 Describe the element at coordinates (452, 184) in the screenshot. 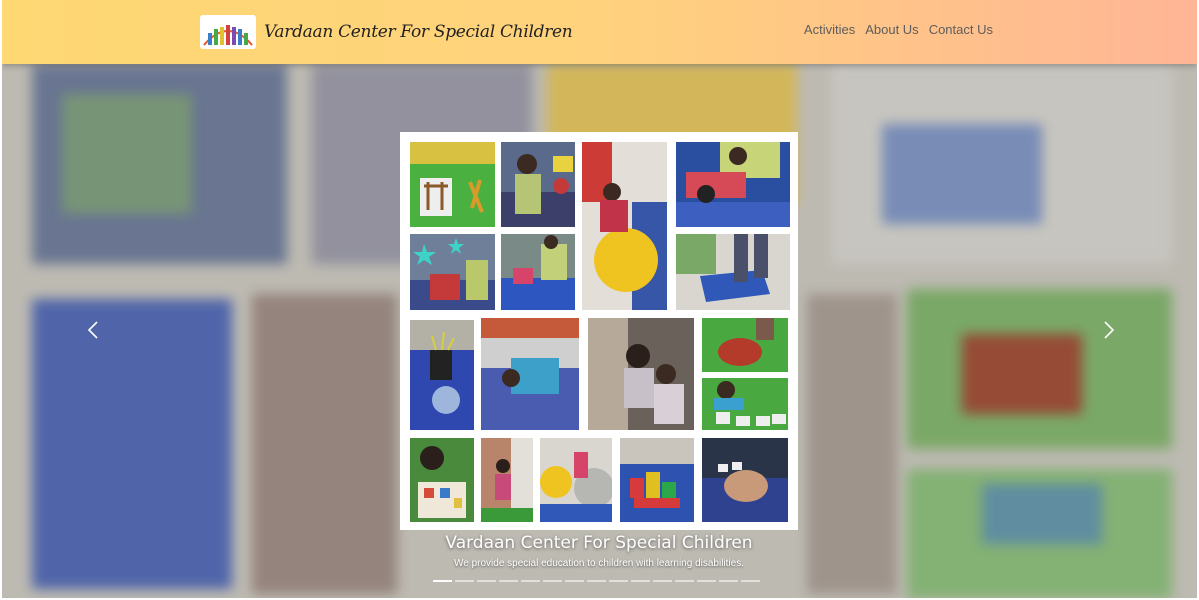

I see `photo-stick-craft` at that location.